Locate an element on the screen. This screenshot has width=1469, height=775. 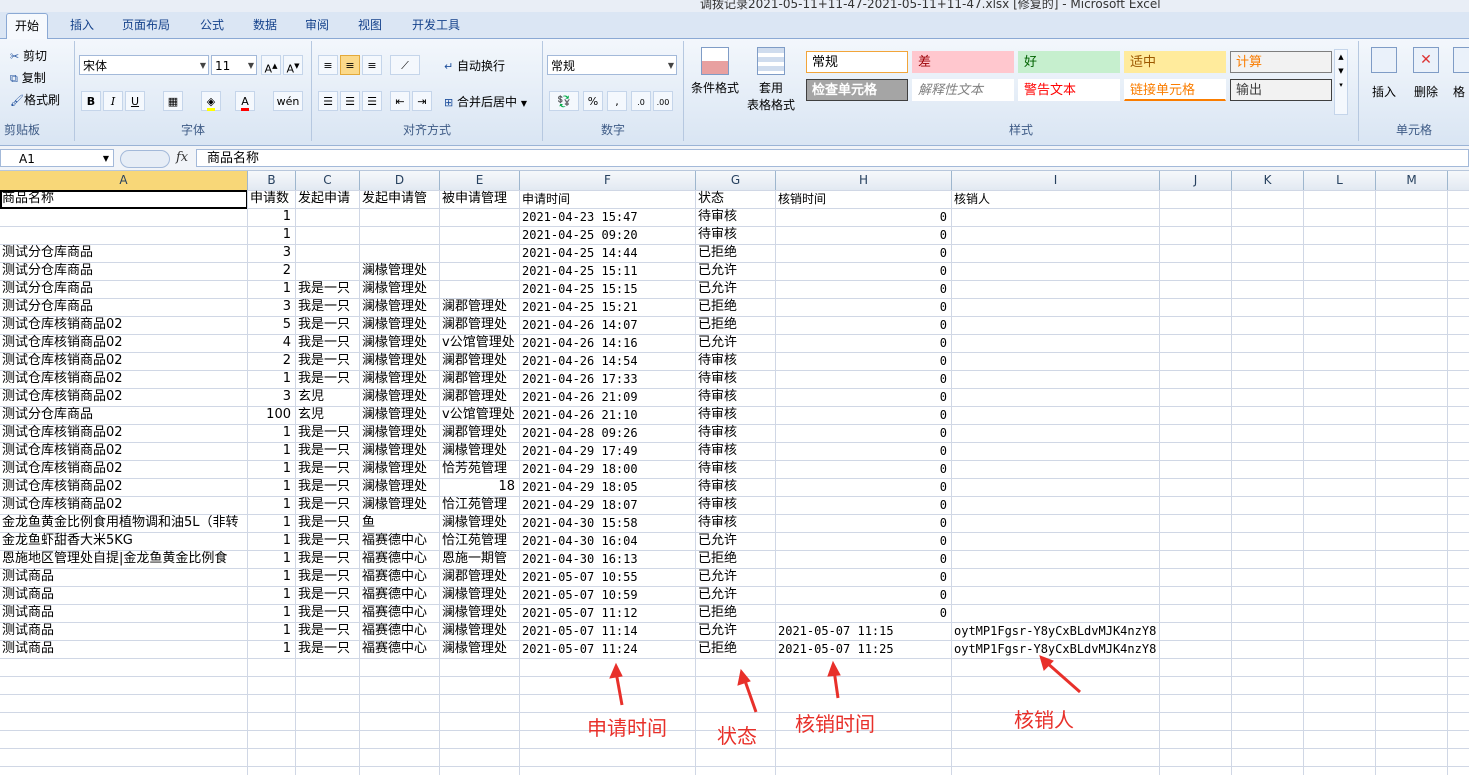
arrowhead-apply-time is located at coordinates (616, 670).